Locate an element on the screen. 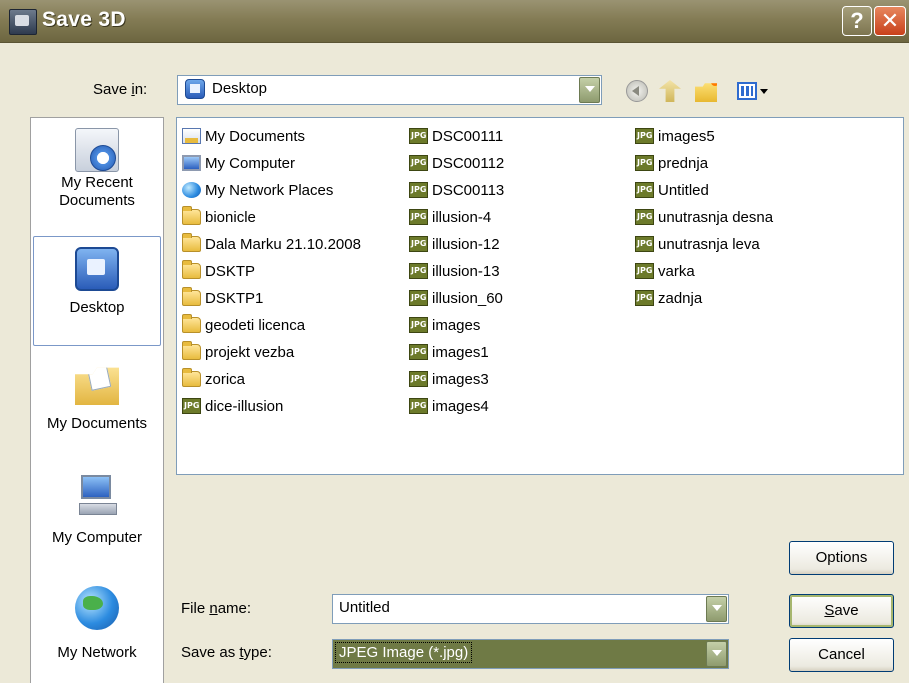 The image size is (909, 683). list-item: zorica is located at coordinates (270, 379).